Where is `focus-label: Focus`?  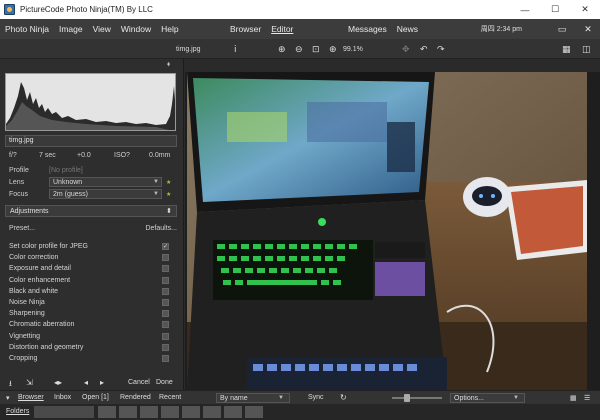
focus-label: Focus is located at coordinates (19, 194).